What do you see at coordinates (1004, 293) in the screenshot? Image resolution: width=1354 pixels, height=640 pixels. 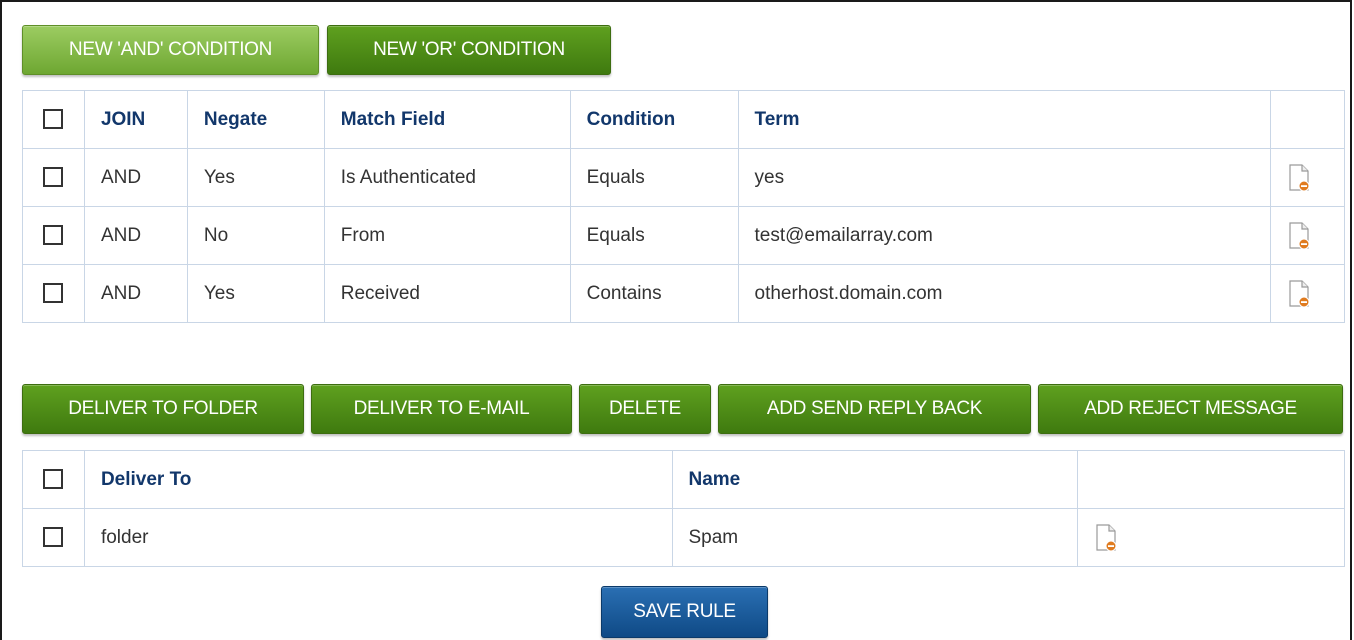 I see `cell-term: otherhost.domain.com` at bounding box center [1004, 293].